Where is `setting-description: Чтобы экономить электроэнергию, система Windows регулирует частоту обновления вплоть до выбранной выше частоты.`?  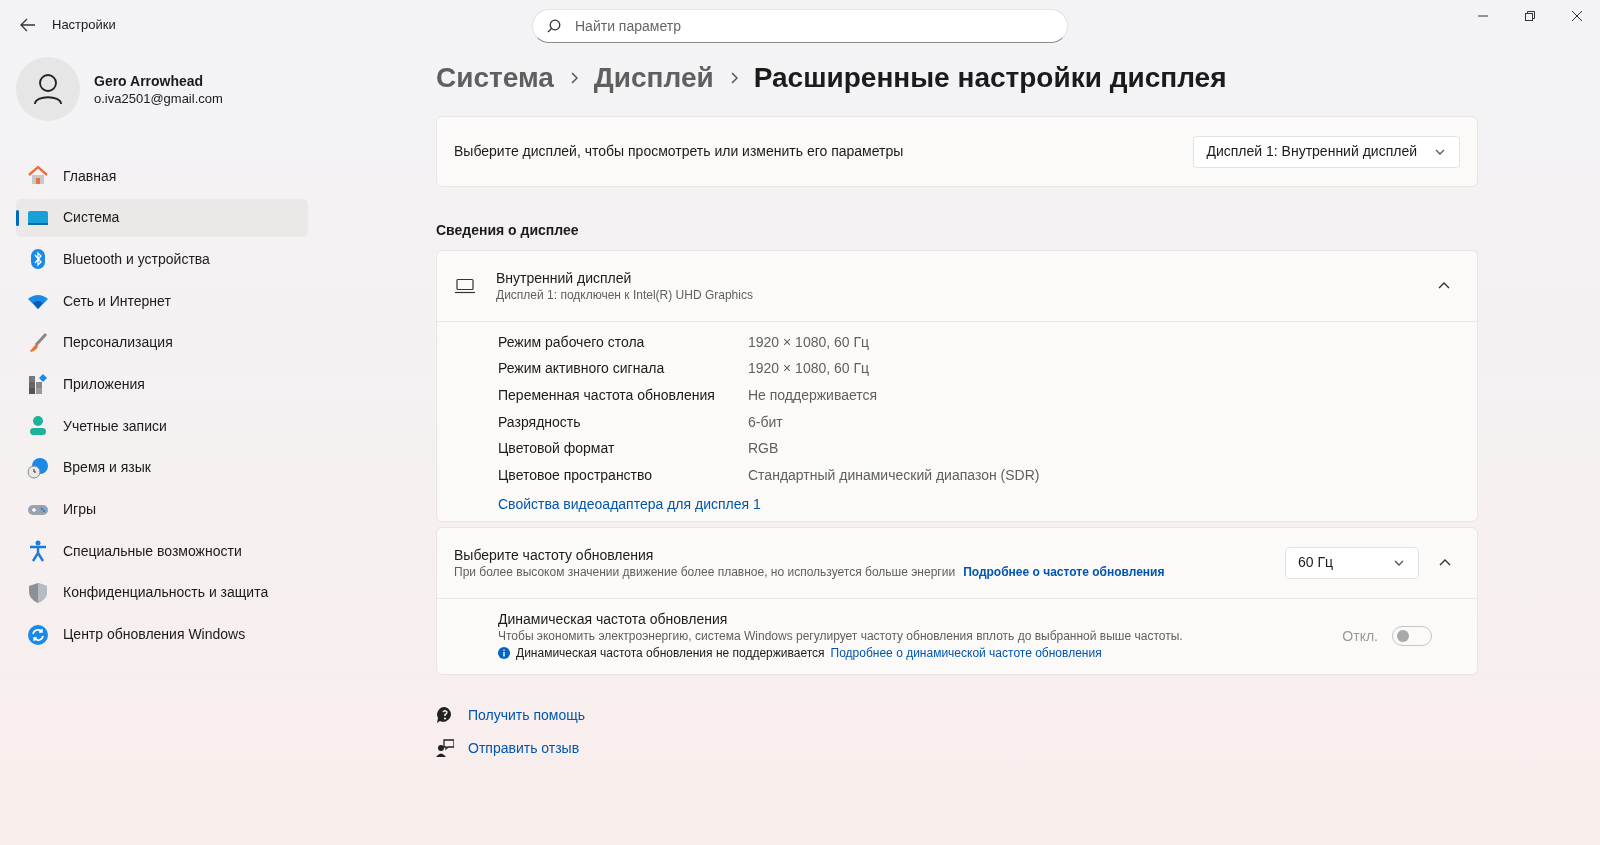 setting-description: Чтобы экономить электроэнергию, система Windows регулирует частоту обновления вплоть до выбранной выше частоты. is located at coordinates (841, 636).